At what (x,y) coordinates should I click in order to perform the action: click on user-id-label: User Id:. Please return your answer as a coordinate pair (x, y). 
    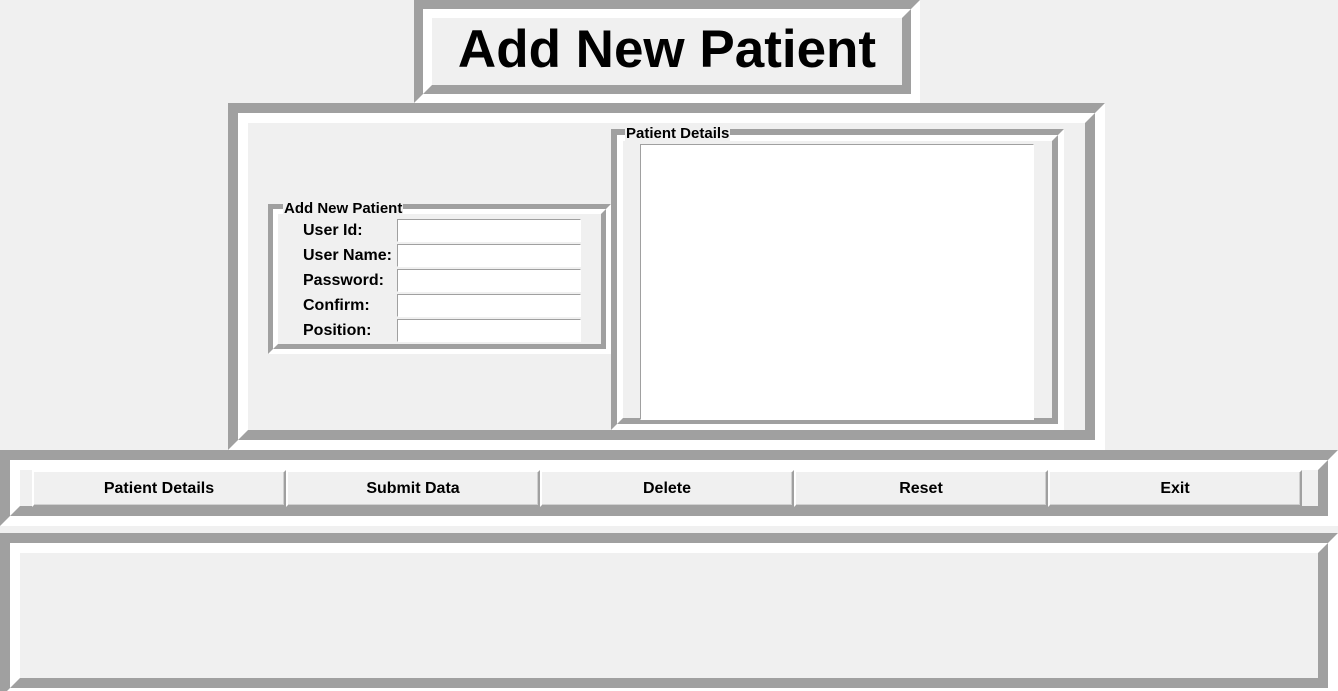
    Looking at the image, I should click on (333, 230).